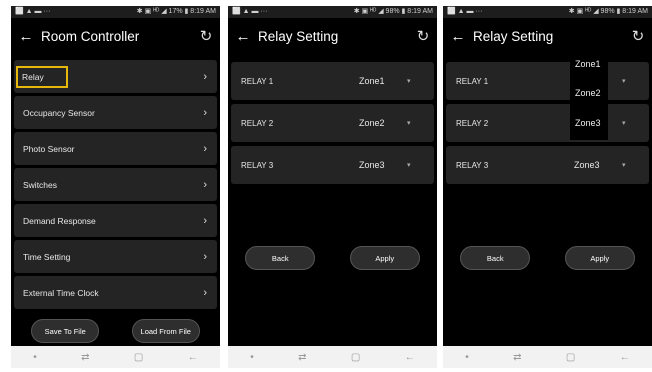 The height and width of the screenshot is (372, 652). I want to click on relay-row-1: RELAY 1 ▾, so click(547, 81).